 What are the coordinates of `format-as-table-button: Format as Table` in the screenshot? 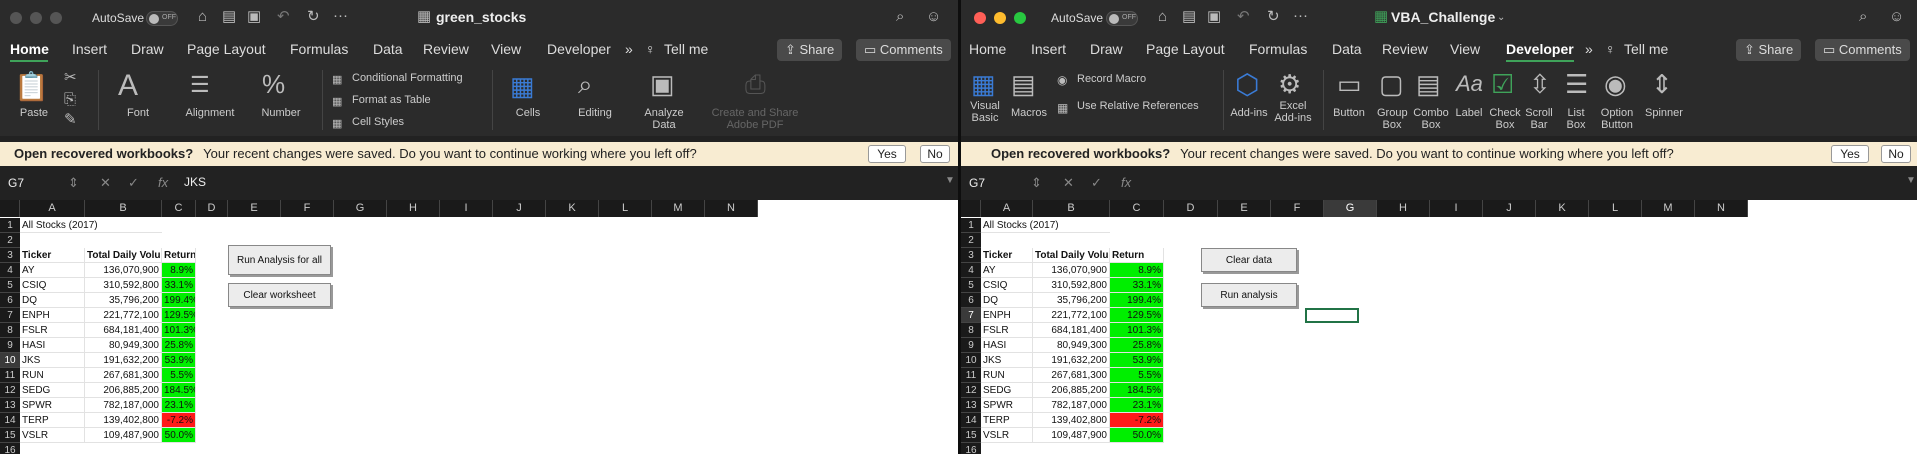 It's located at (391, 100).